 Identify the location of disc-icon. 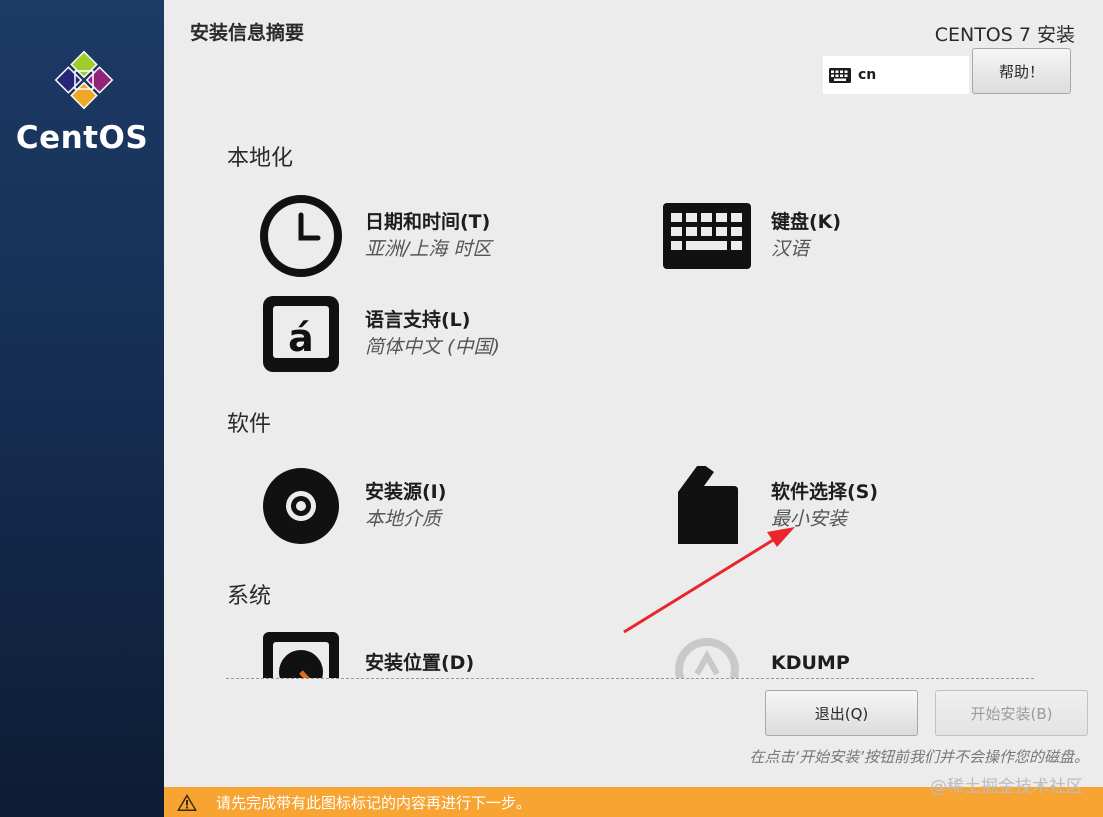
(301, 506).